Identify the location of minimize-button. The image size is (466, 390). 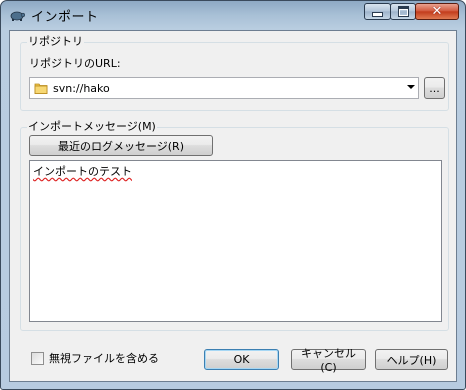
(377, 11).